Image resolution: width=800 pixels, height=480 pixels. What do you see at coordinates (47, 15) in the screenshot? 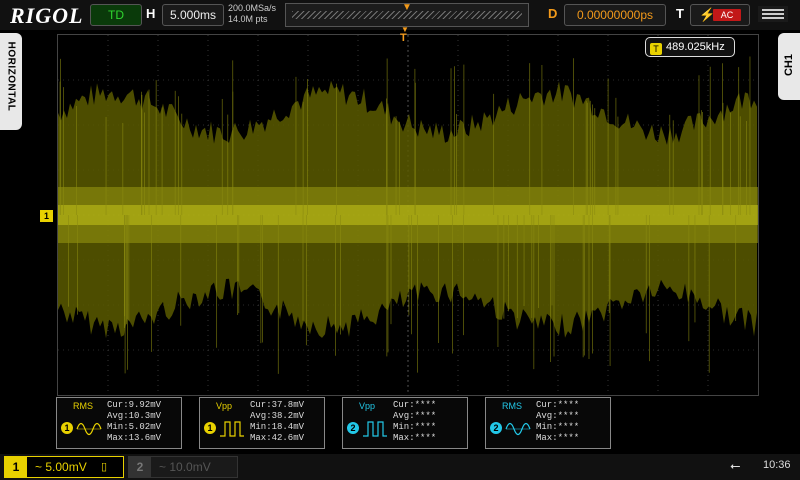
I see `brand-logo: RIGOL` at bounding box center [47, 15].